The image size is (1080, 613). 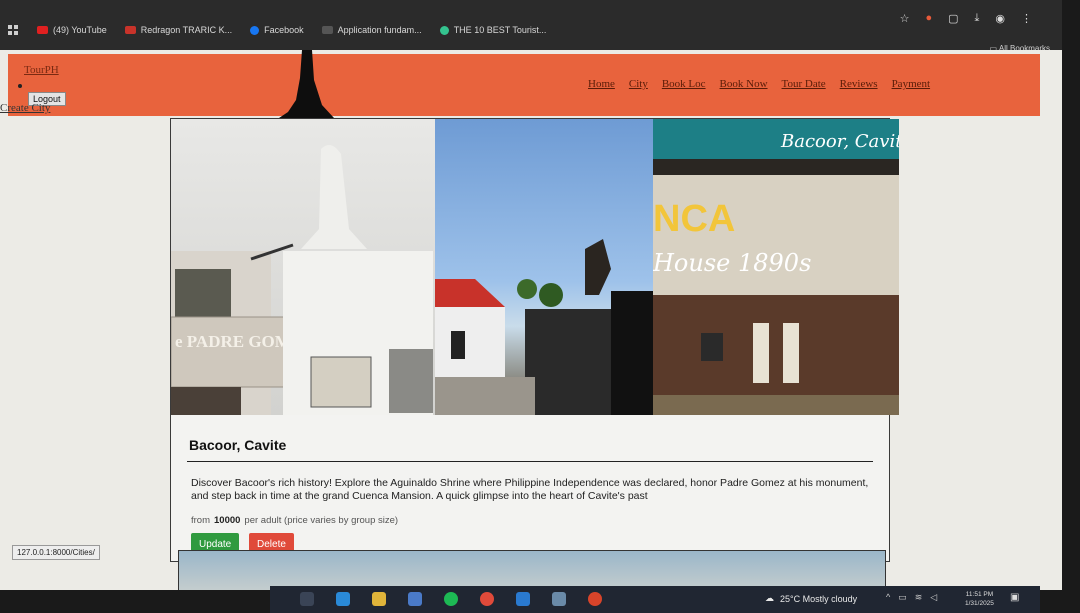 I want to click on page-icon, so click(x=327, y=30).